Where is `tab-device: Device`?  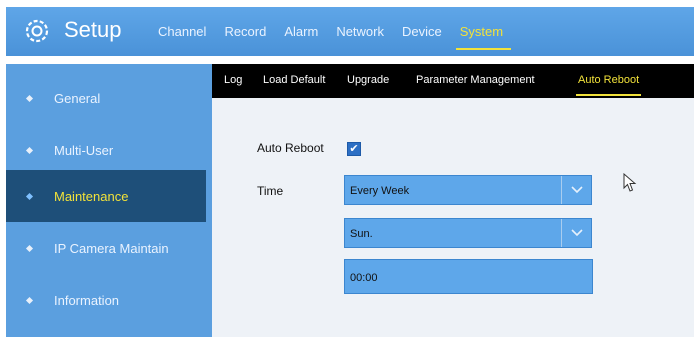
tab-device: Device is located at coordinates (422, 31).